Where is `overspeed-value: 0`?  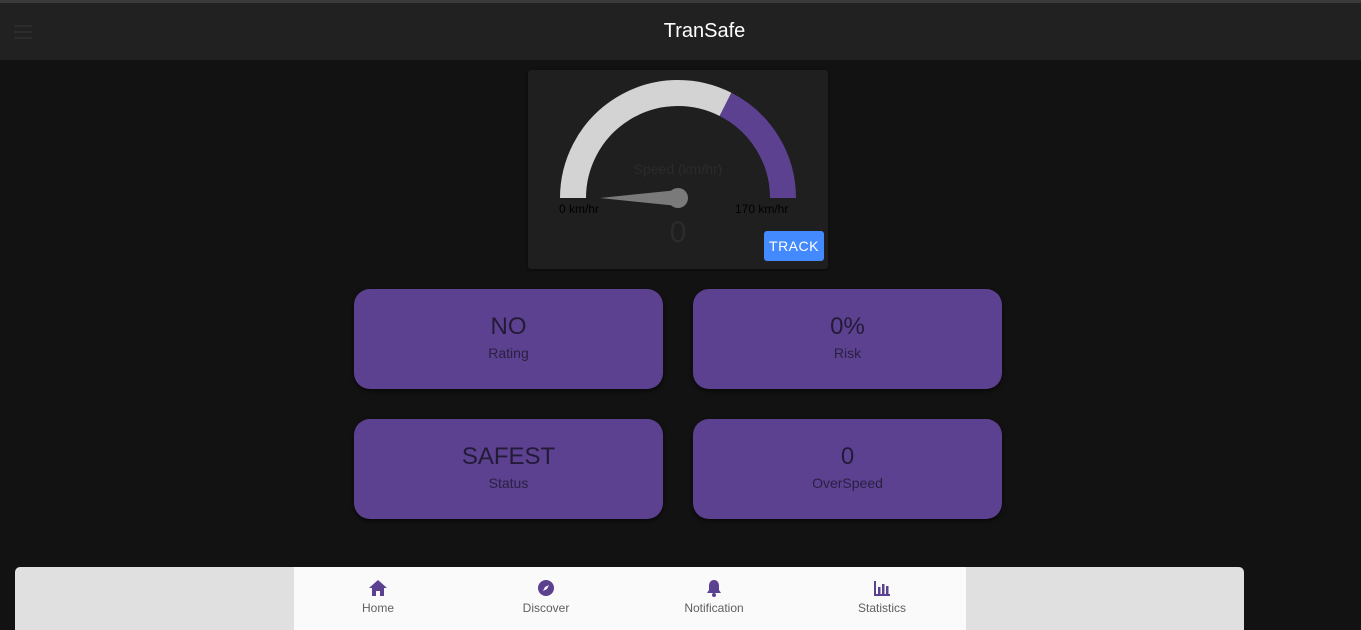 overspeed-value: 0 is located at coordinates (847, 456).